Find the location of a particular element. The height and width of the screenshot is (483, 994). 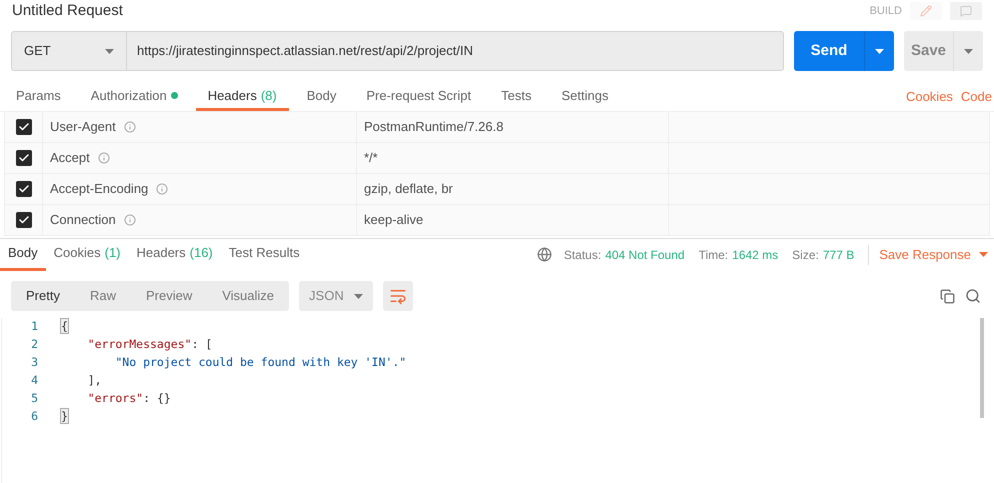

request-tab: Pre-request Script is located at coordinates (419, 97).